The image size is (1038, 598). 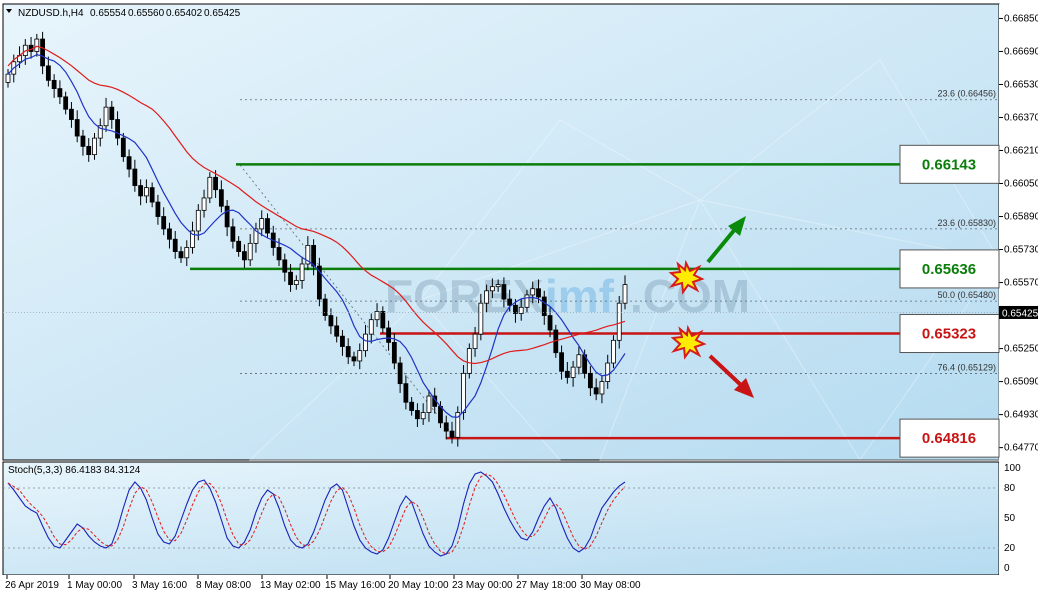 What do you see at coordinates (966, 223) in the screenshot?
I see `fib-label: 23.6 (0.65830)` at bounding box center [966, 223].